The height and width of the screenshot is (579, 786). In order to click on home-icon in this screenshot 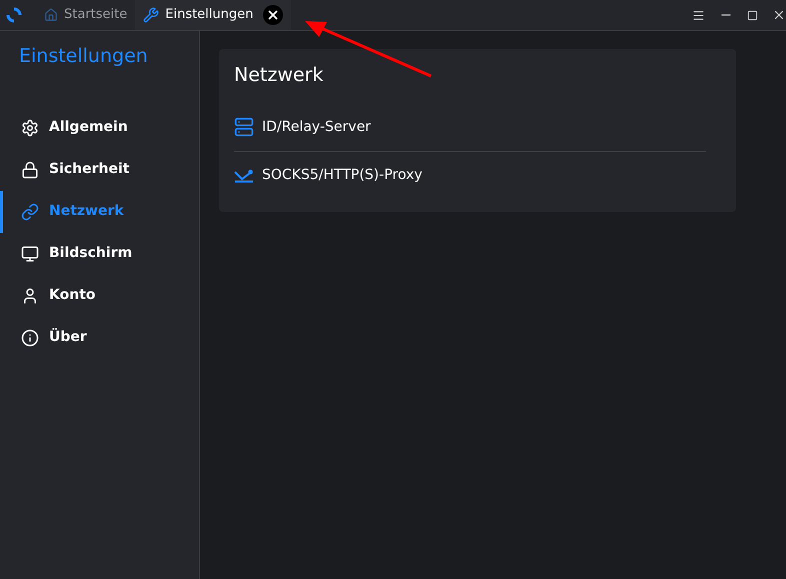, I will do `click(51, 15)`.